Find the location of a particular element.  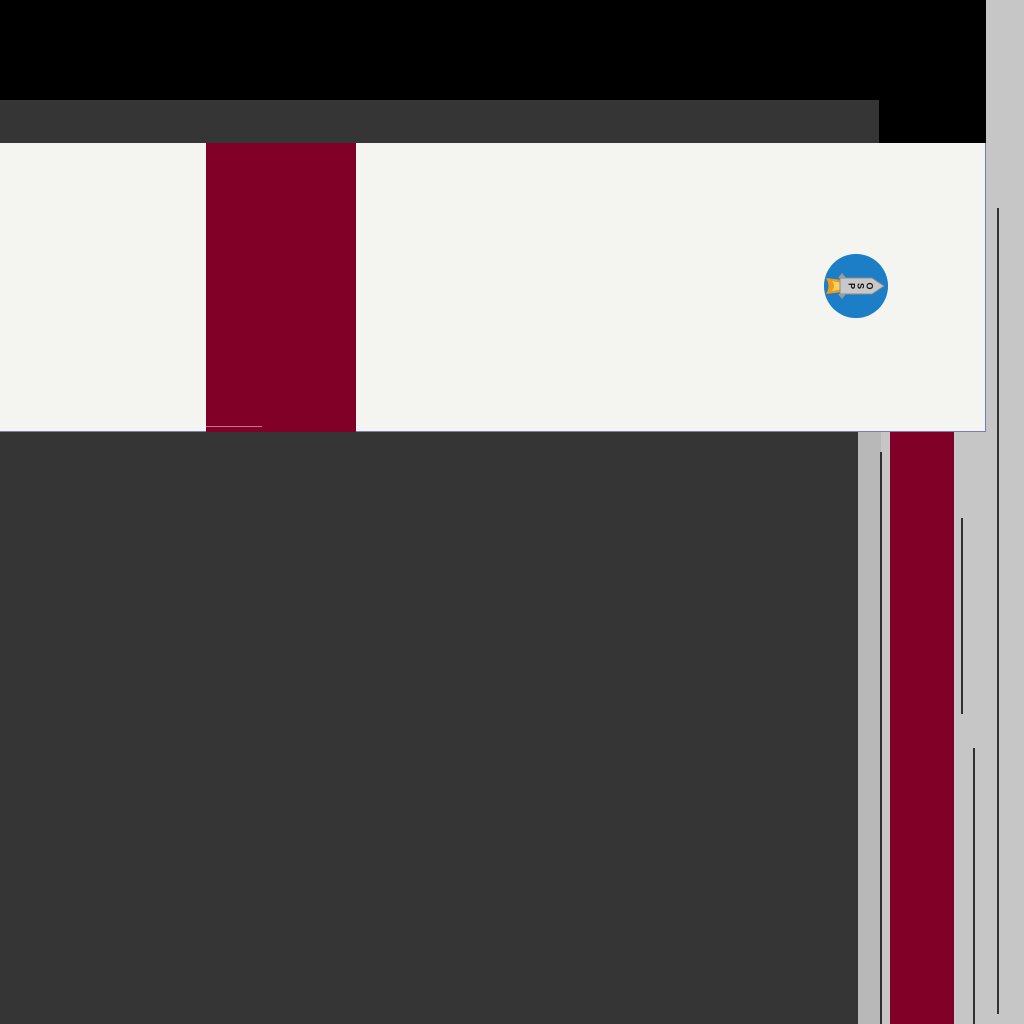

right-side-divider is located at coordinates (998, 611).